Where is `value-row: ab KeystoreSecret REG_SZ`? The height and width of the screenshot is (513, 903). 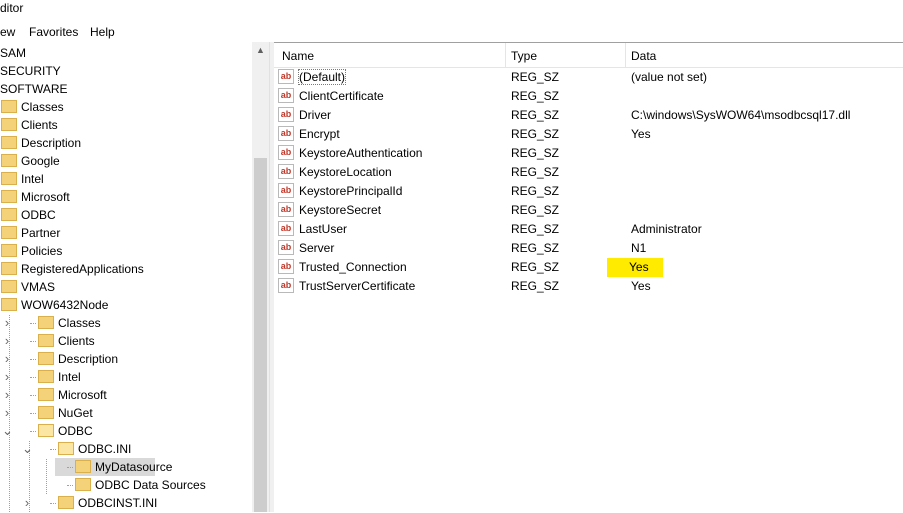
value-row: ab KeystoreSecret REG_SZ is located at coordinates (588, 210).